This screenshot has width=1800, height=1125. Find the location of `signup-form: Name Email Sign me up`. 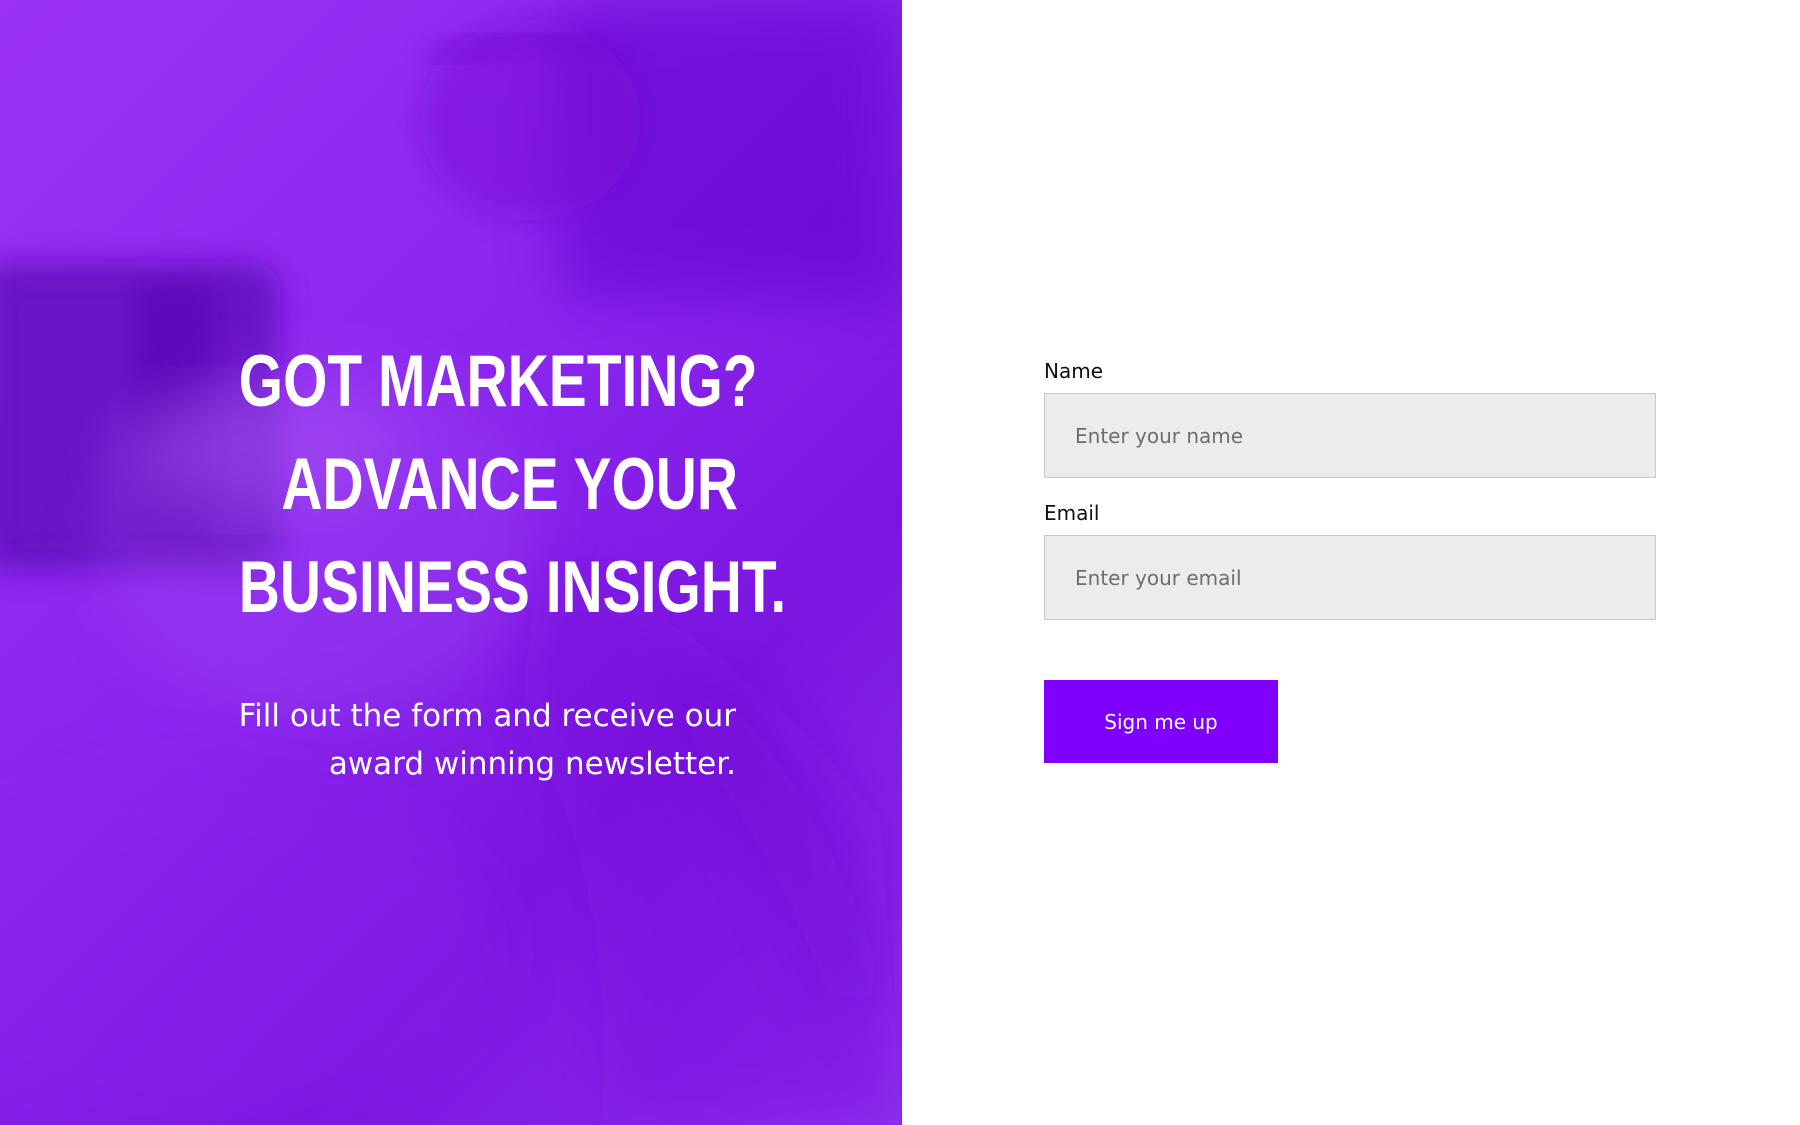

signup-form: Name Email Sign me up is located at coordinates (1350, 559).